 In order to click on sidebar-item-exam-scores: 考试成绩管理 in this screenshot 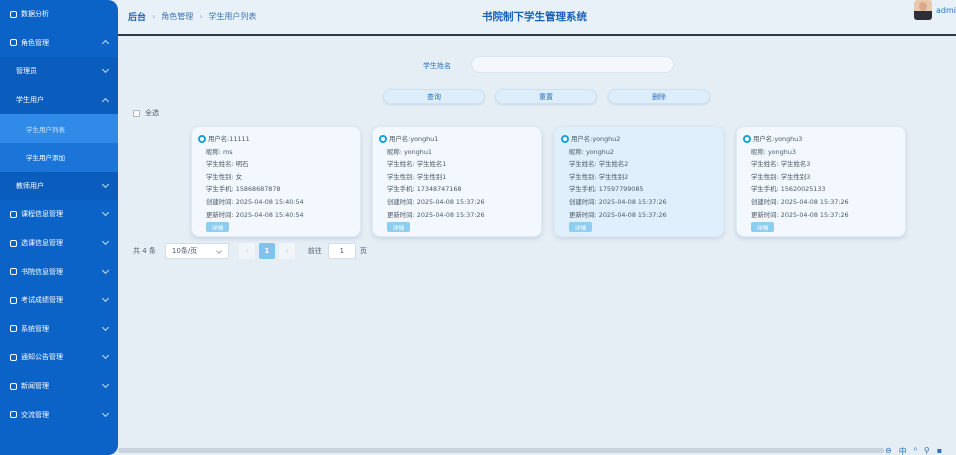, I will do `click(59, 300)`.